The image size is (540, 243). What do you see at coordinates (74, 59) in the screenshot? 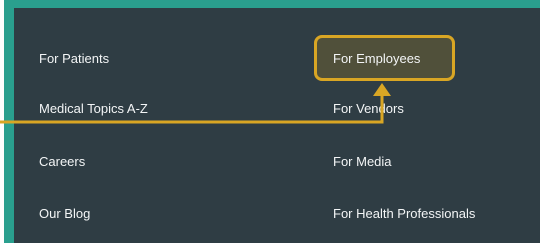
I see `link-for-patients: For Patients` at bounding box center [74, 59].